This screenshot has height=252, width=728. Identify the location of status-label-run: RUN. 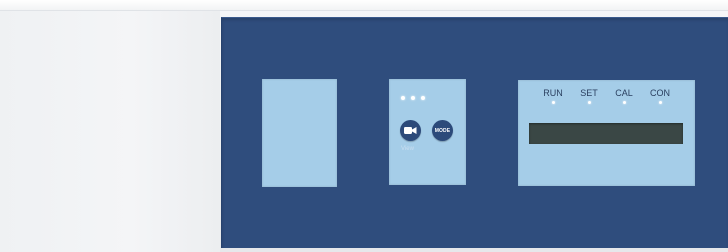
(553, 93).